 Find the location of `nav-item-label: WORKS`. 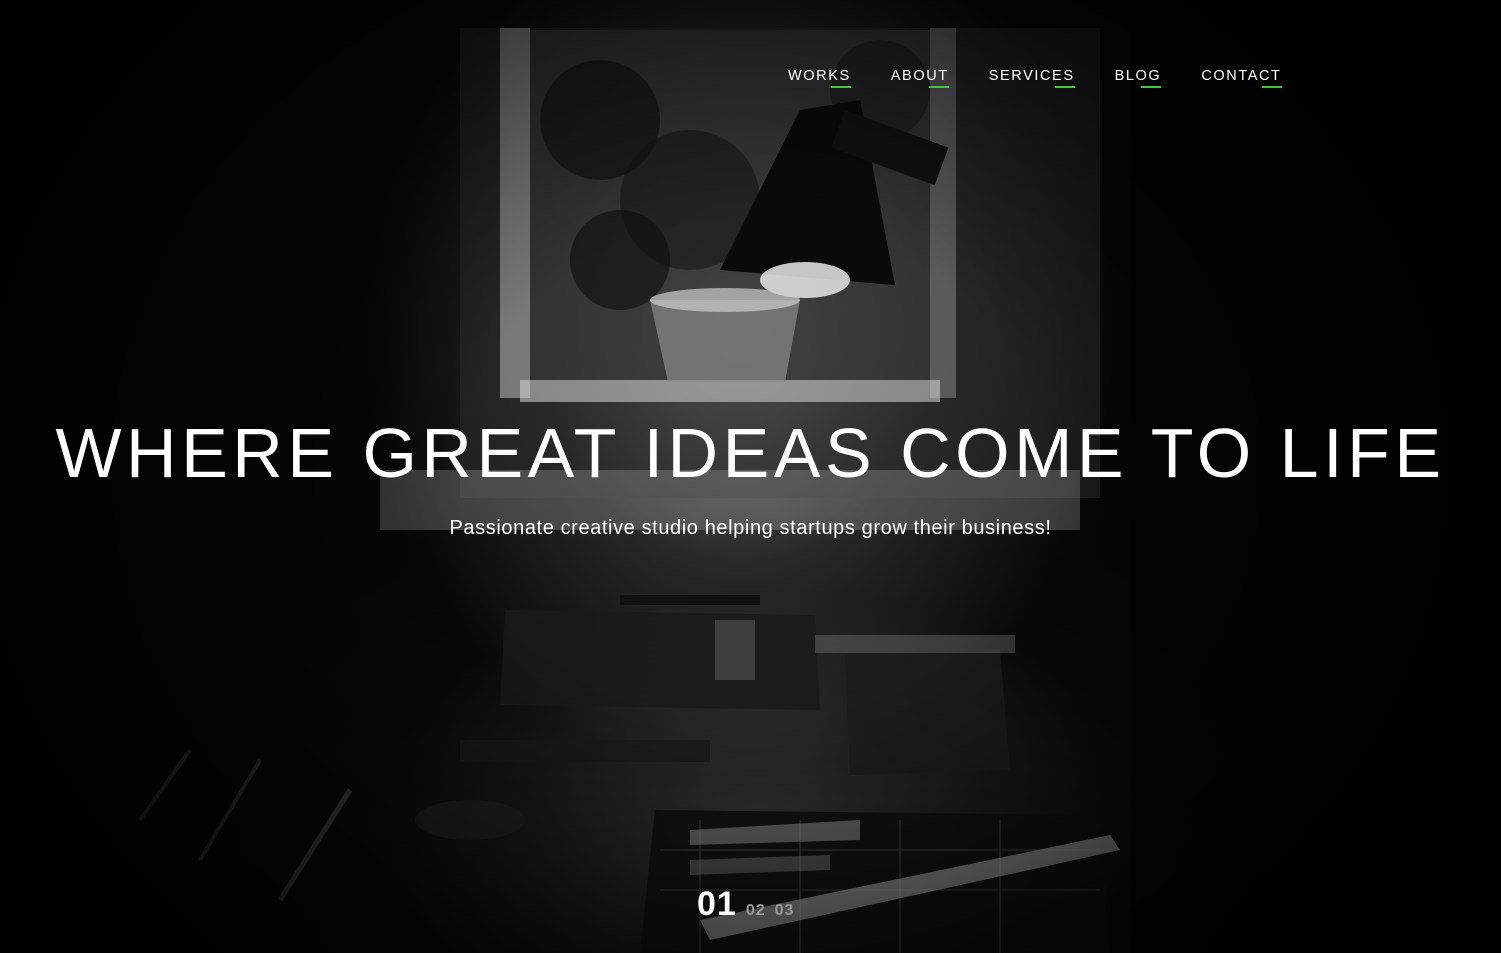

nav-item-label: WORKS is located at coordinates (819, 76).